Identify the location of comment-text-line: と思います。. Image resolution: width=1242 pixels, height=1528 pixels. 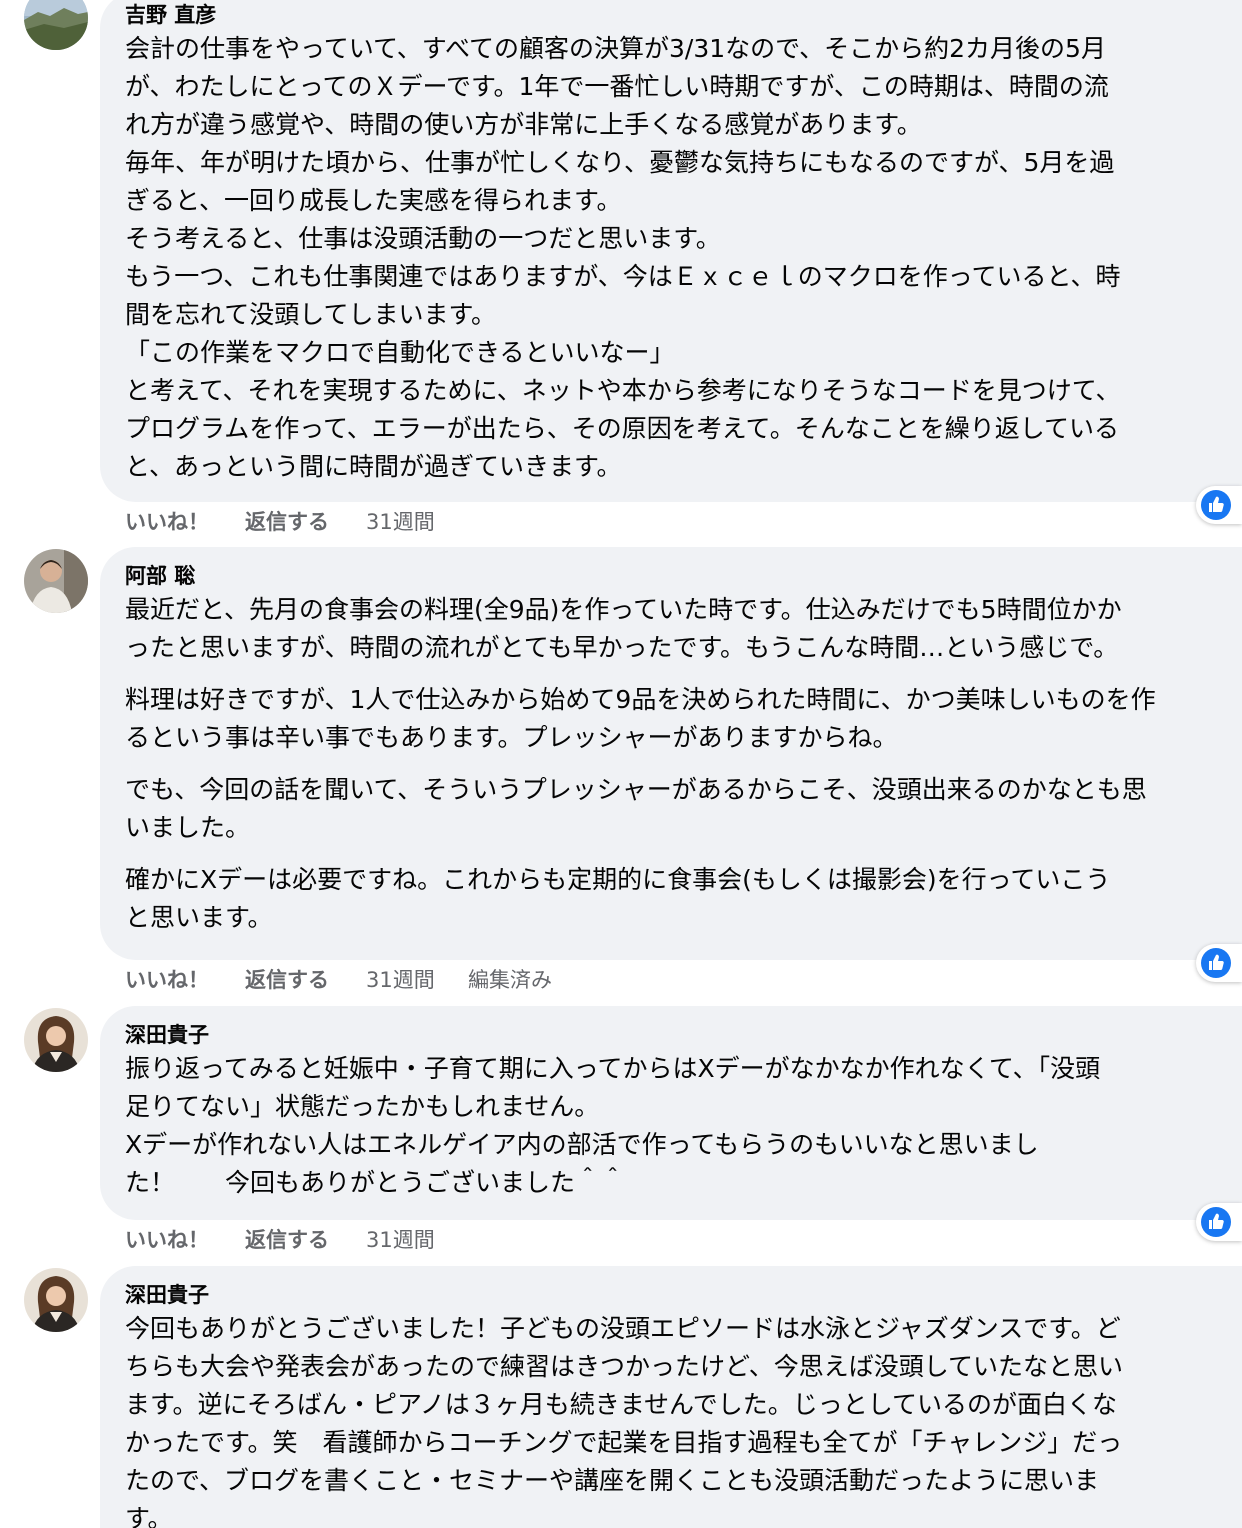
(199, 917).